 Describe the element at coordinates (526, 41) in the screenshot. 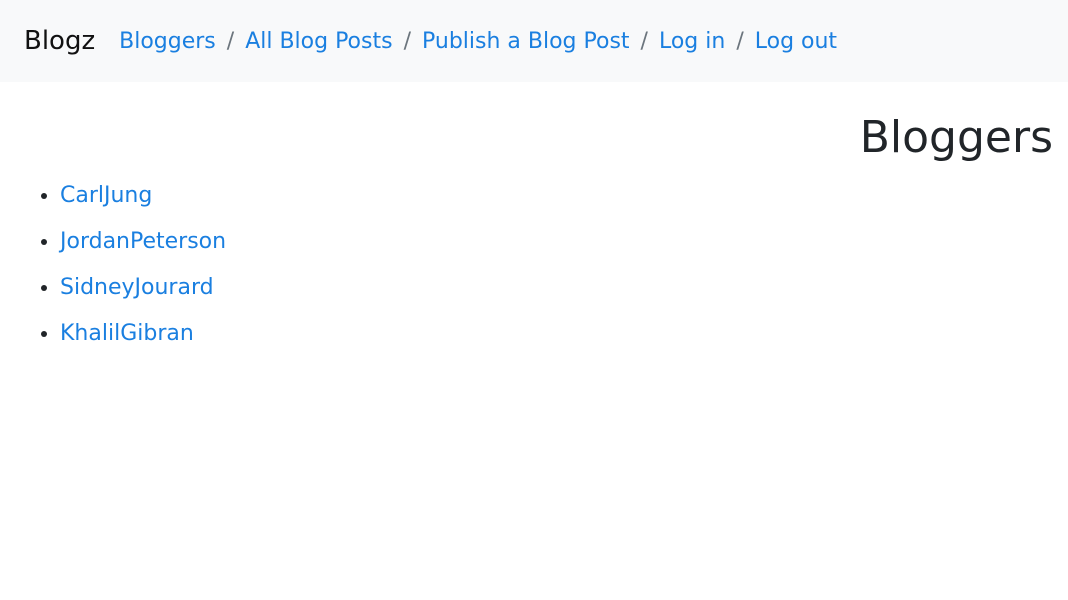

I see `nav-link-publish-blog-post: Publish a Blog Post` at that location.